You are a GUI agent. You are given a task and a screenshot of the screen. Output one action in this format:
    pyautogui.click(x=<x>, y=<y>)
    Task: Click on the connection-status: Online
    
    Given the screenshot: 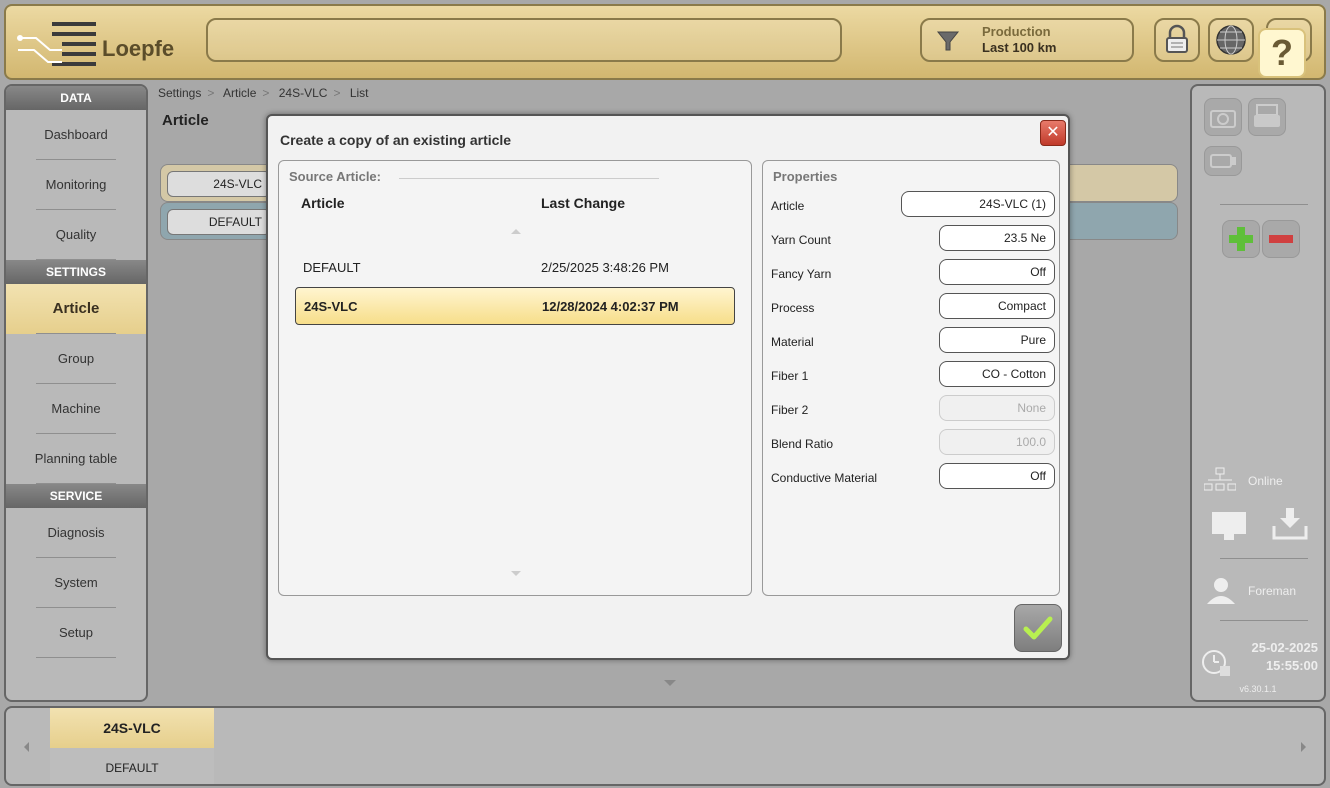 What is the action you would take?
    pyautogui.click(x=1258, y=481)
    